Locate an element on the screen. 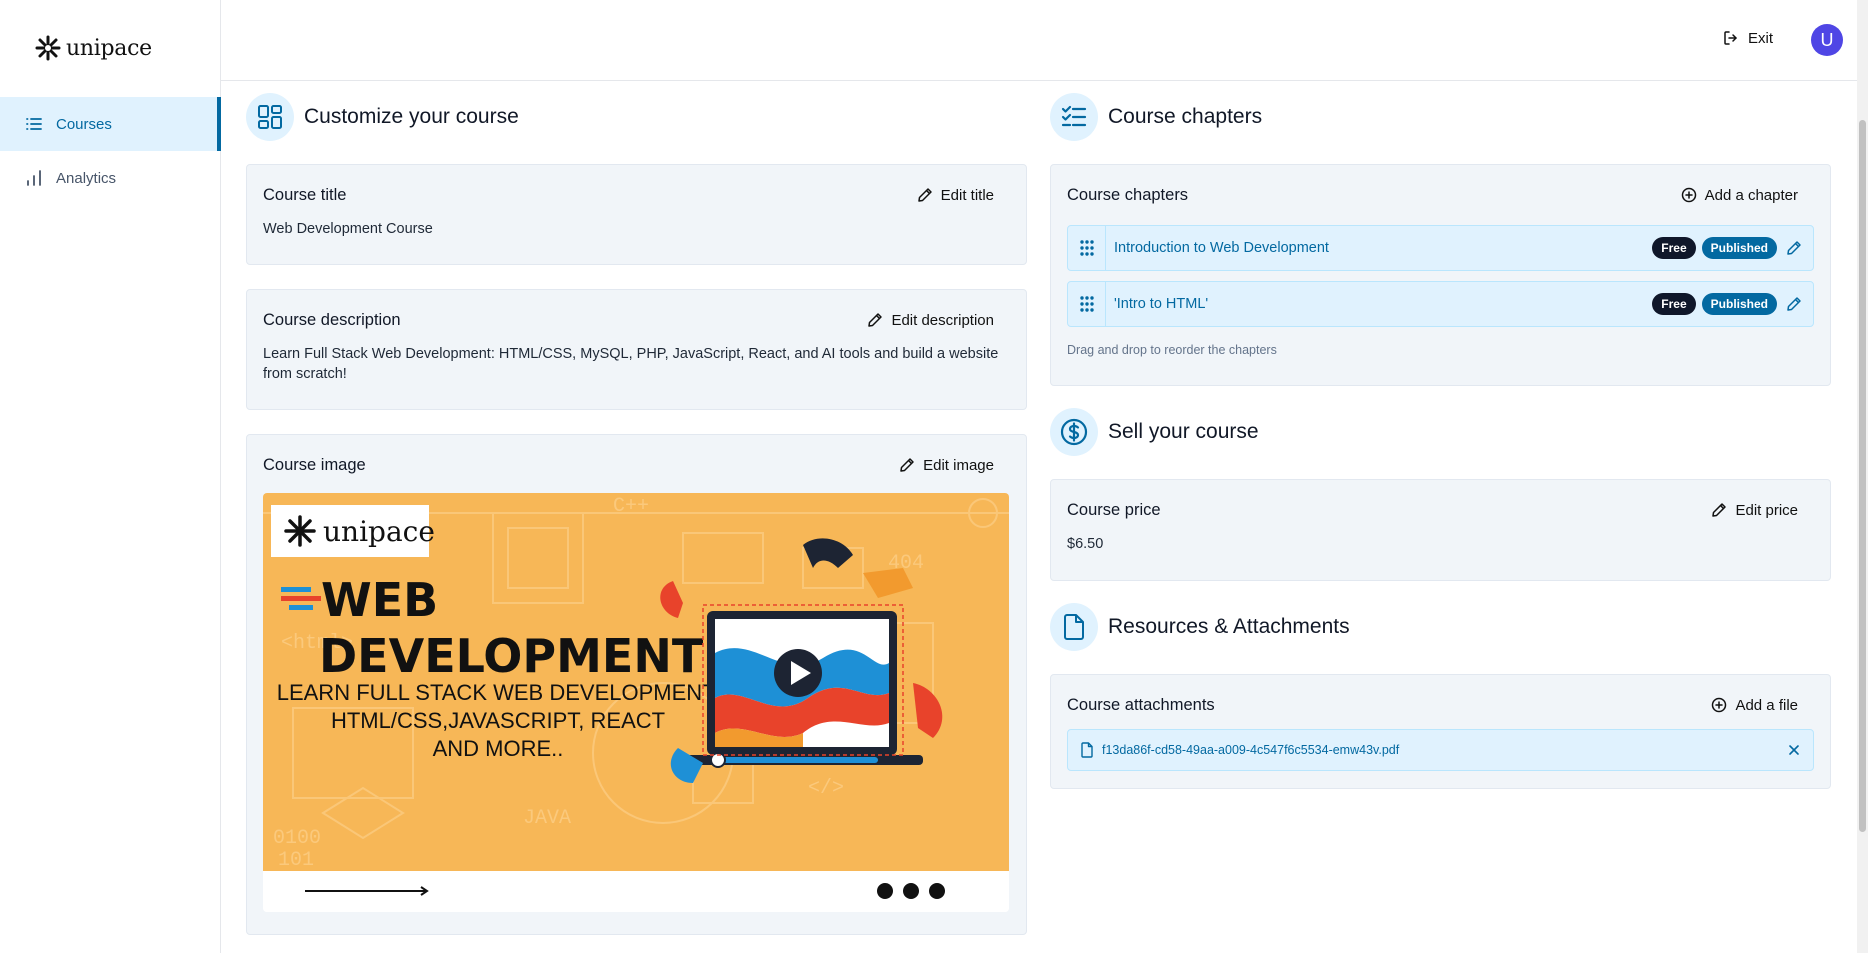  edit-image-label: Edit image is located at coordinates (958, 465).